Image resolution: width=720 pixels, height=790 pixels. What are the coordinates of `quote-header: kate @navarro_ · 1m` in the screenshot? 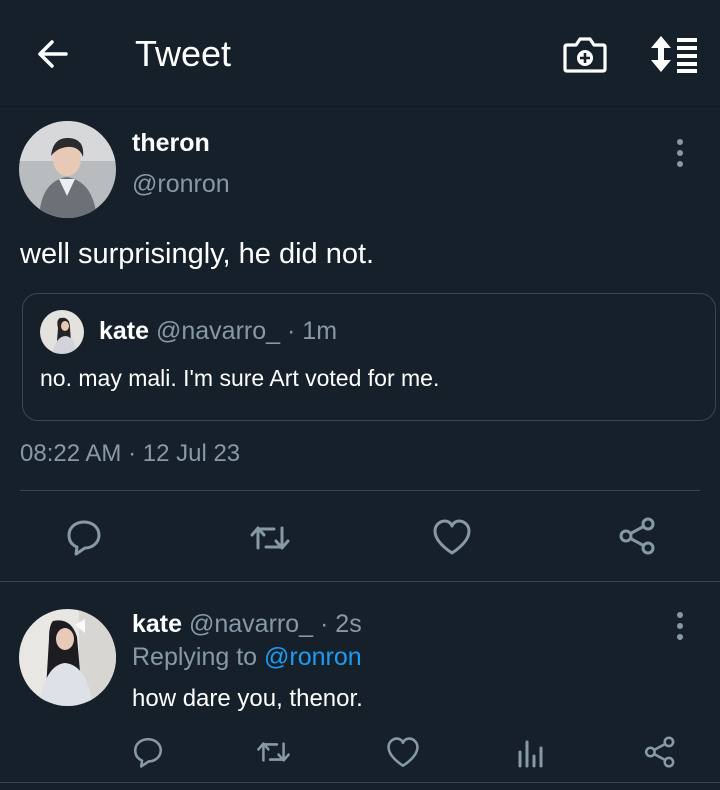 It's located at (218, 331).